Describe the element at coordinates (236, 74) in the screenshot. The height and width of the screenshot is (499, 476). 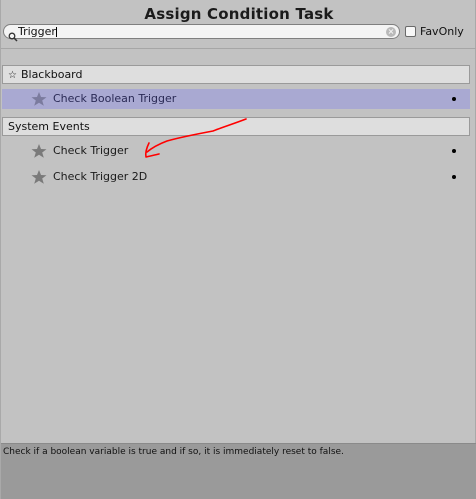
I see `category-header-blackboard: ☆ Blackboard` at that location.